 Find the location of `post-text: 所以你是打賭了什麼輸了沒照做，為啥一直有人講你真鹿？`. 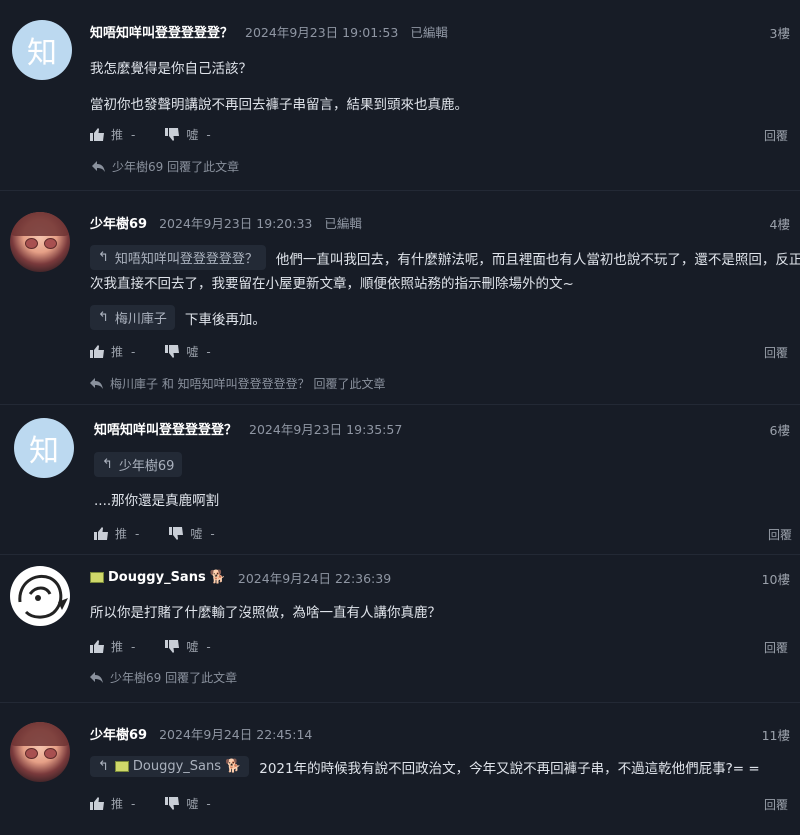

post-text: 所以你是打賭了什麼輸了沒照做，為啥一直有人講你真鹿？ is located at coordinates (265, 613).